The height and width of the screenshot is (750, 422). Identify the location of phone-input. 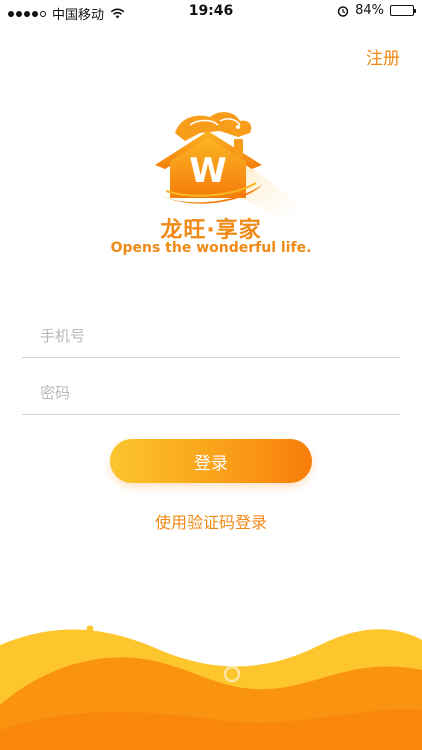
(211, 335).